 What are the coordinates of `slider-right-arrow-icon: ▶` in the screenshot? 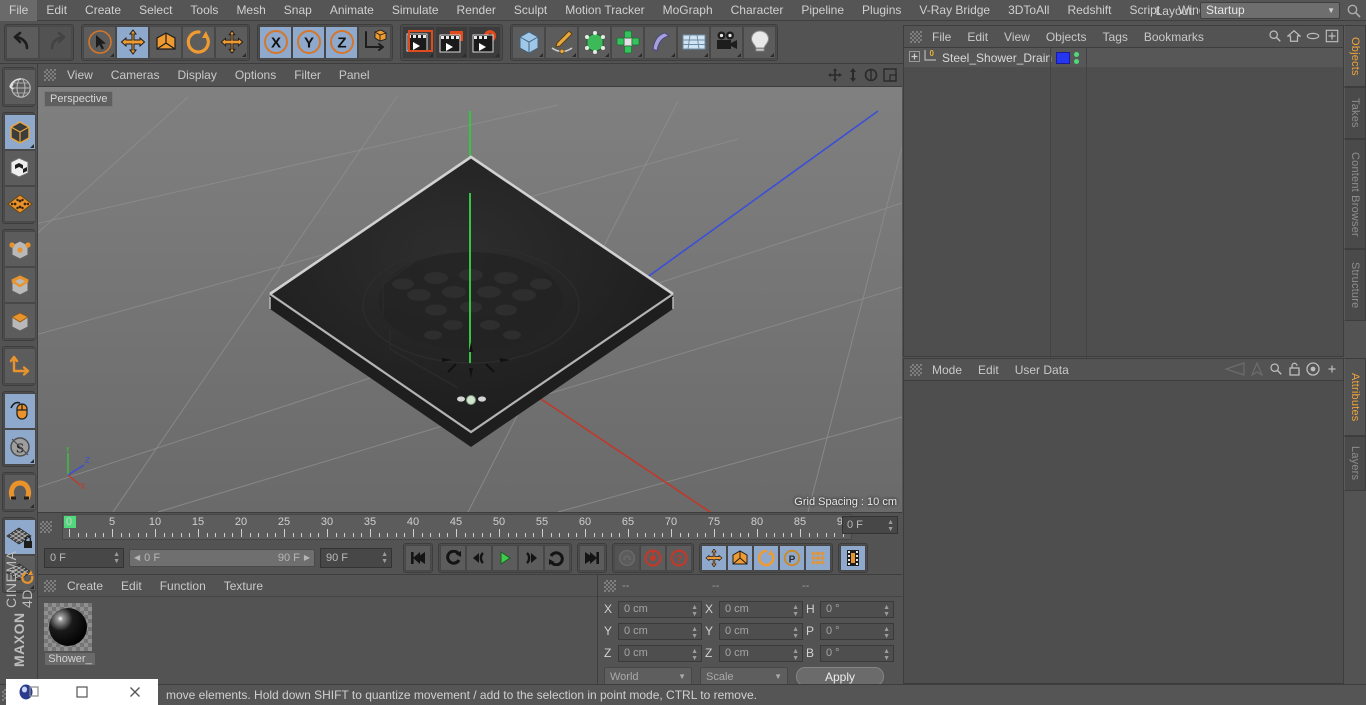 It's located at (307, 557).